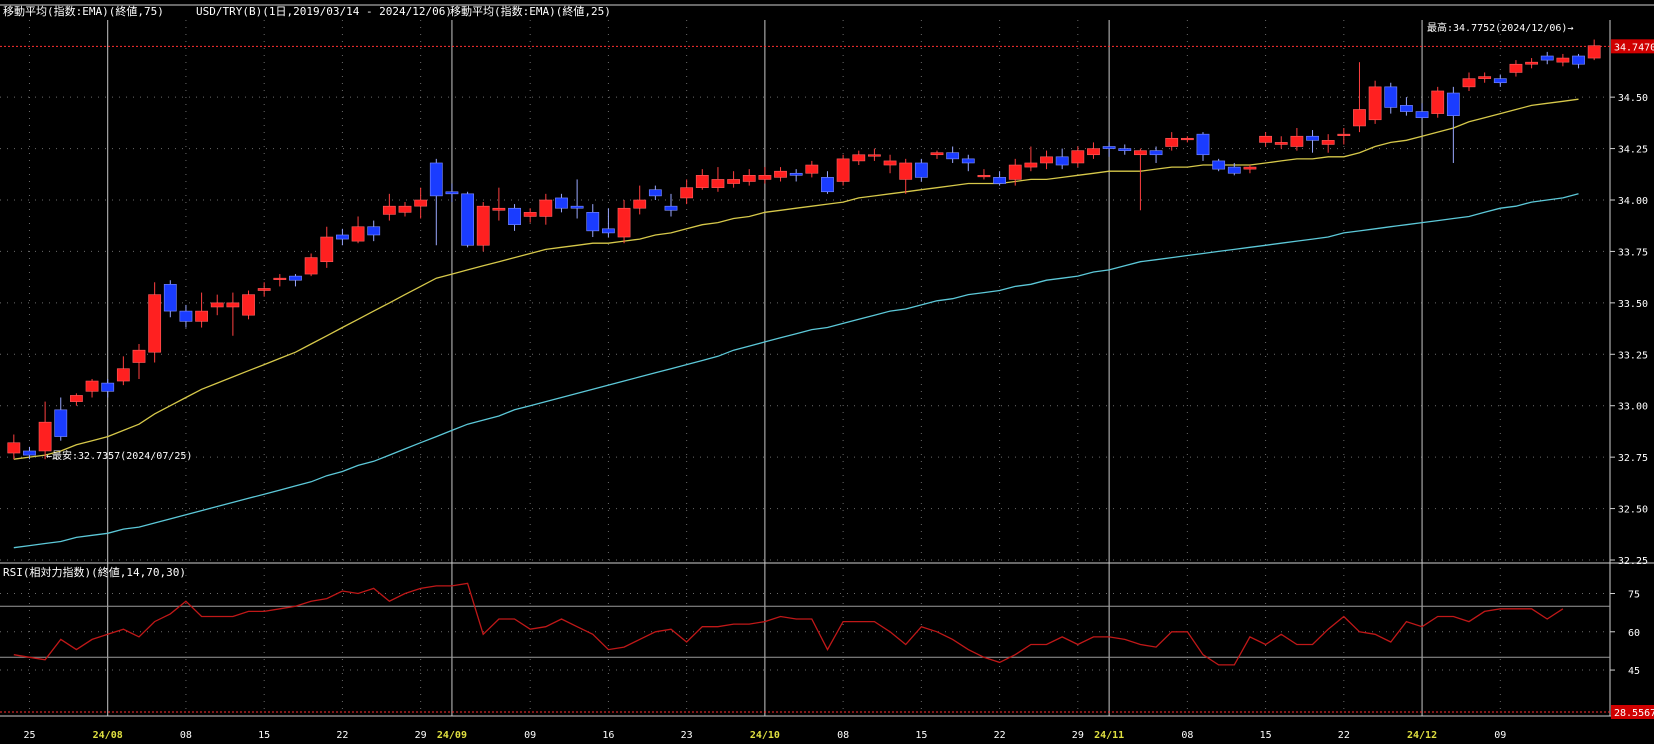  I want to click on ema25-legend: 移動平均(指数:EMA)(終値,25), so click(530, 11).